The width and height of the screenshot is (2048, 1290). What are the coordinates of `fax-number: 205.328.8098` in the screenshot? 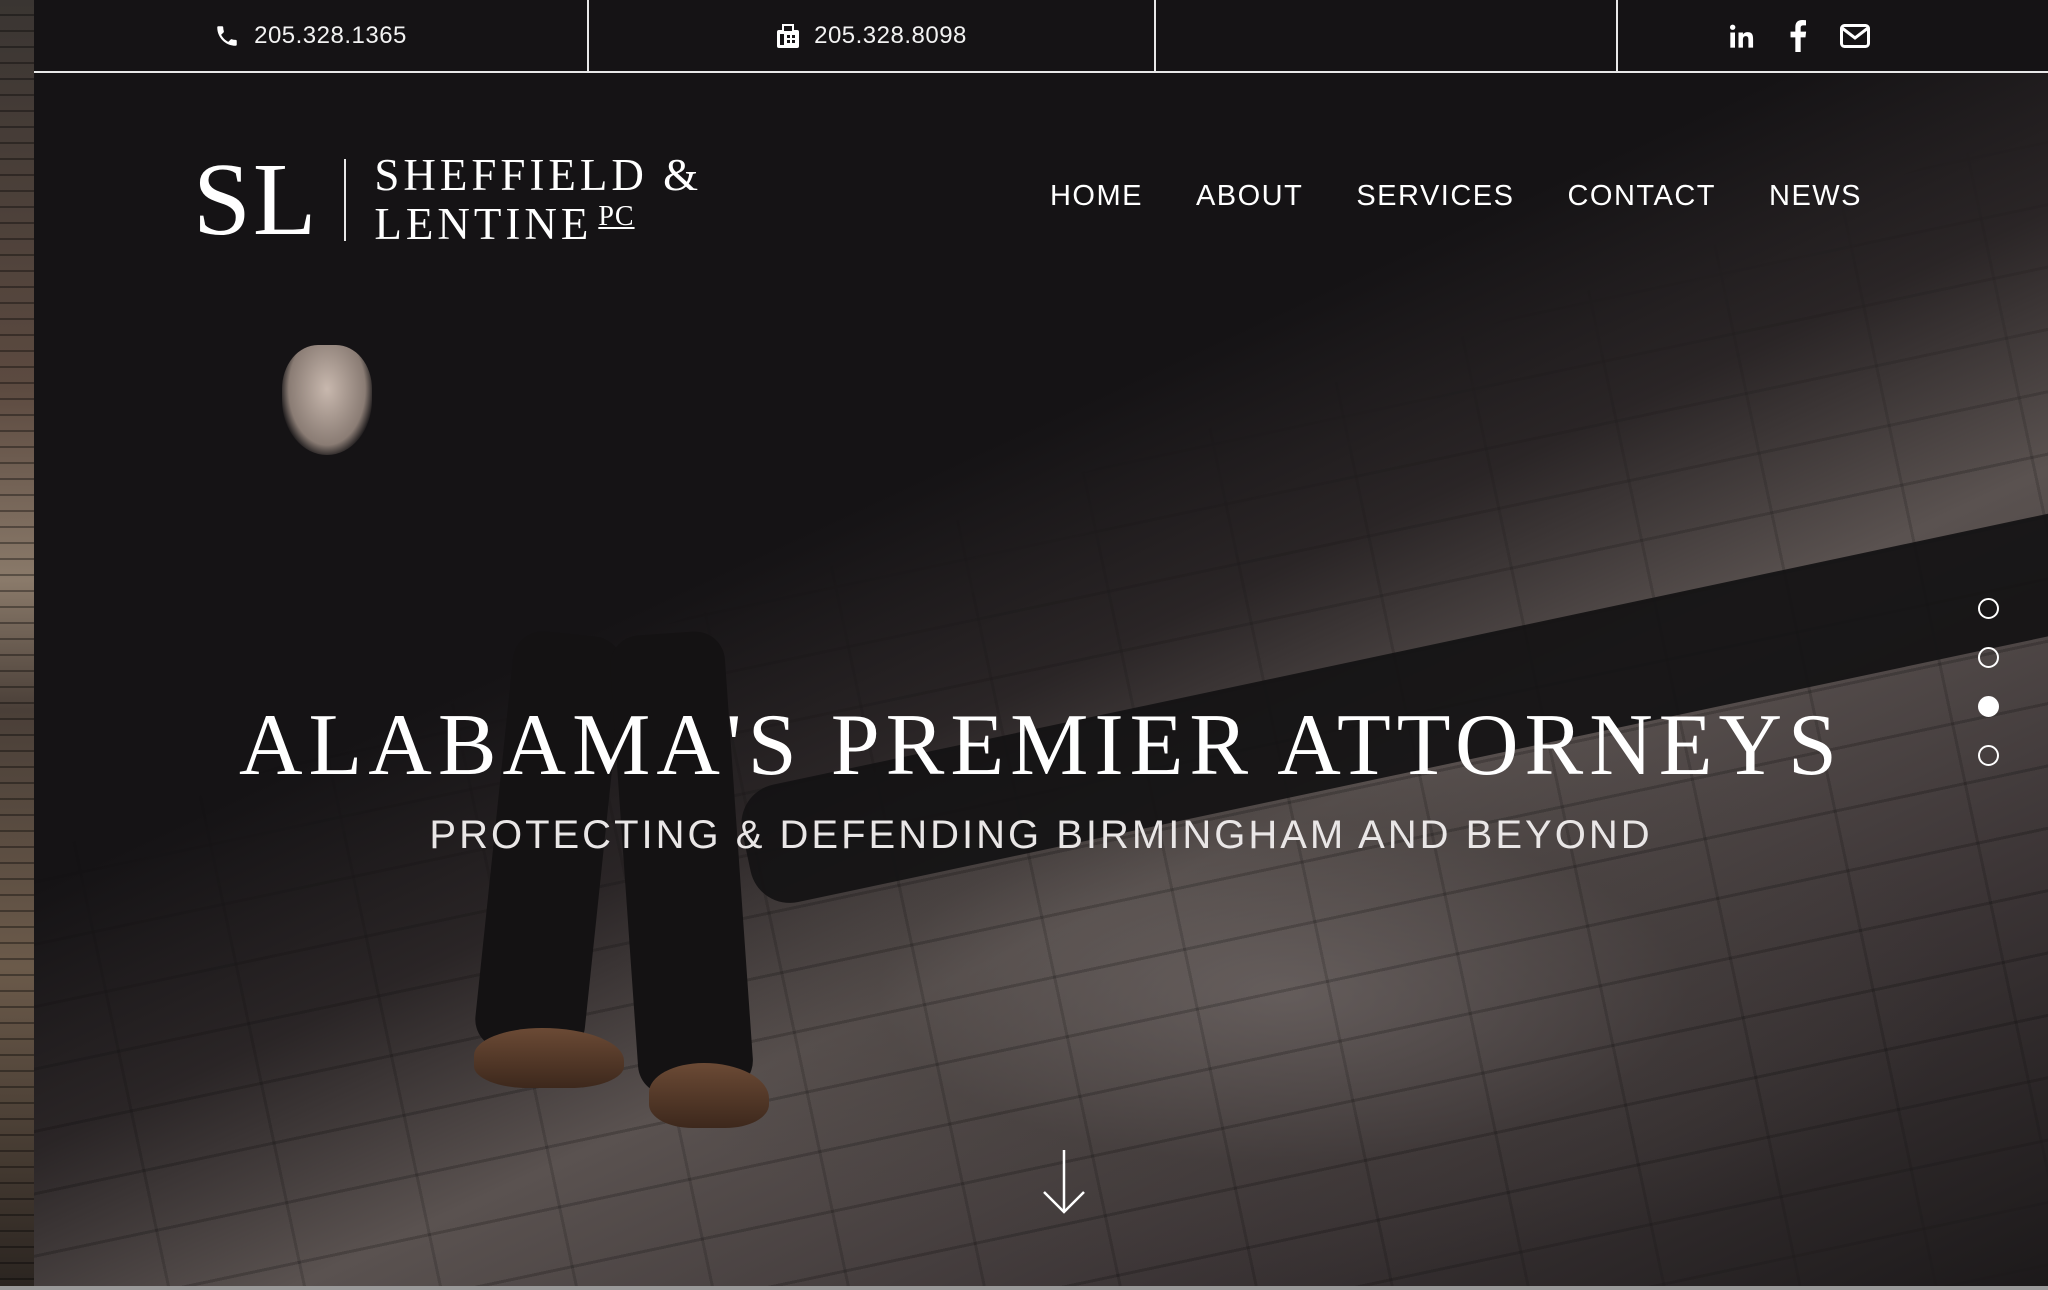 It's located at (890, 36).